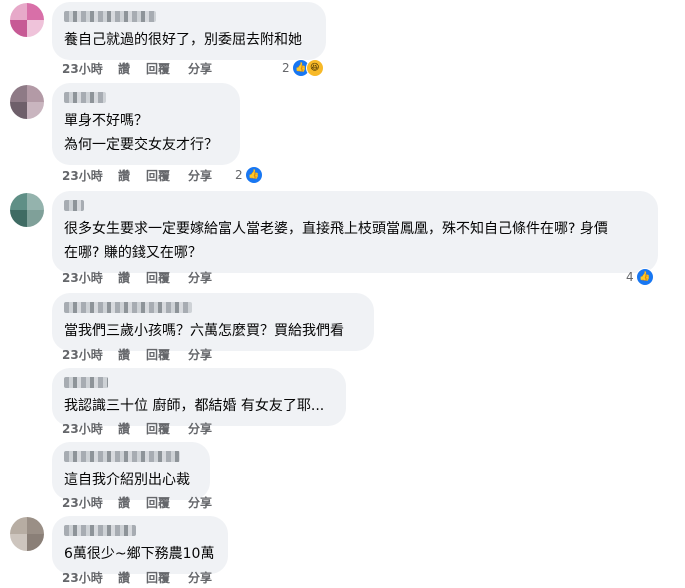 This screenshot has width=685, height=588. What do you see at coordinates (140, 545) in the screenshot?
I see `comment-bubble: 6萬很少~鄉下務農10萬` at bounding box center [140, 545].